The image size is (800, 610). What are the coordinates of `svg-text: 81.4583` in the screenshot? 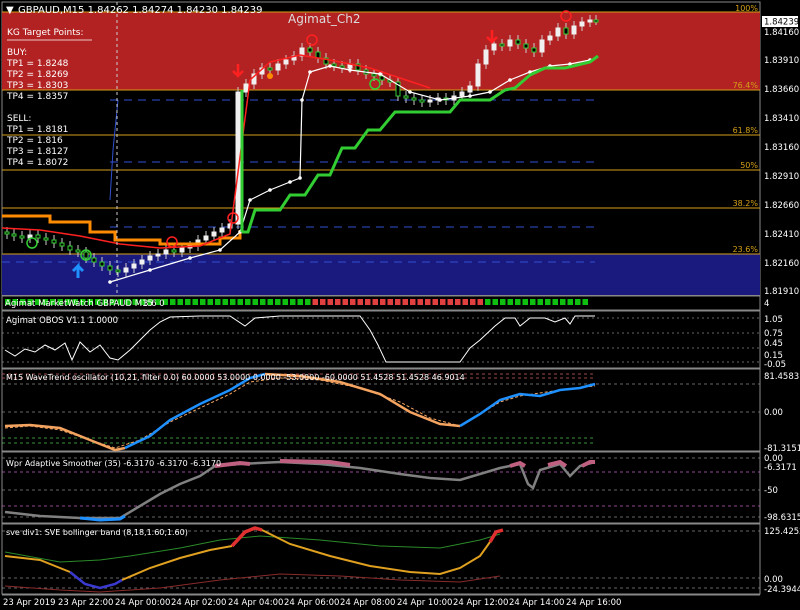 It's located at (781, 377).